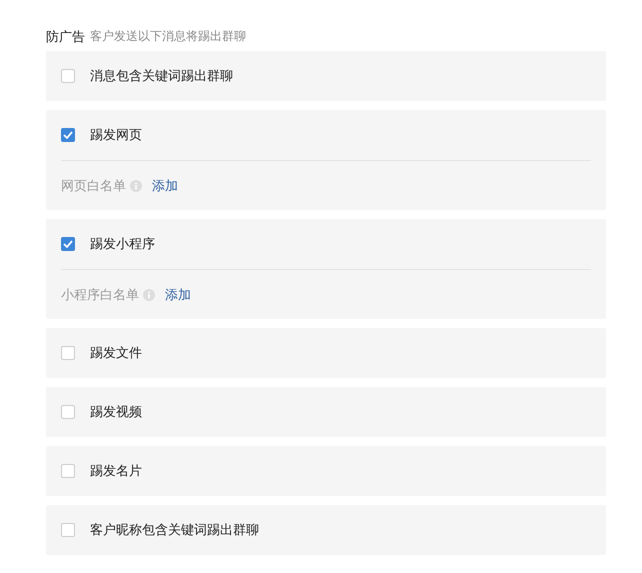  I want to click on option-label: 踢发名片, so click(116, 471).